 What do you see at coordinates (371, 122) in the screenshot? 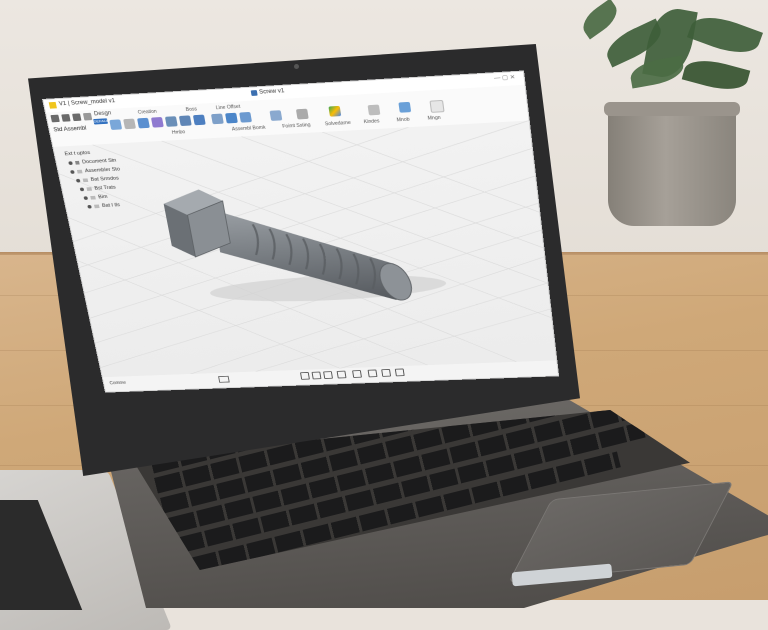
I see `toolbar-sublabel-5: Kindes` at bounding box center [371, 122].